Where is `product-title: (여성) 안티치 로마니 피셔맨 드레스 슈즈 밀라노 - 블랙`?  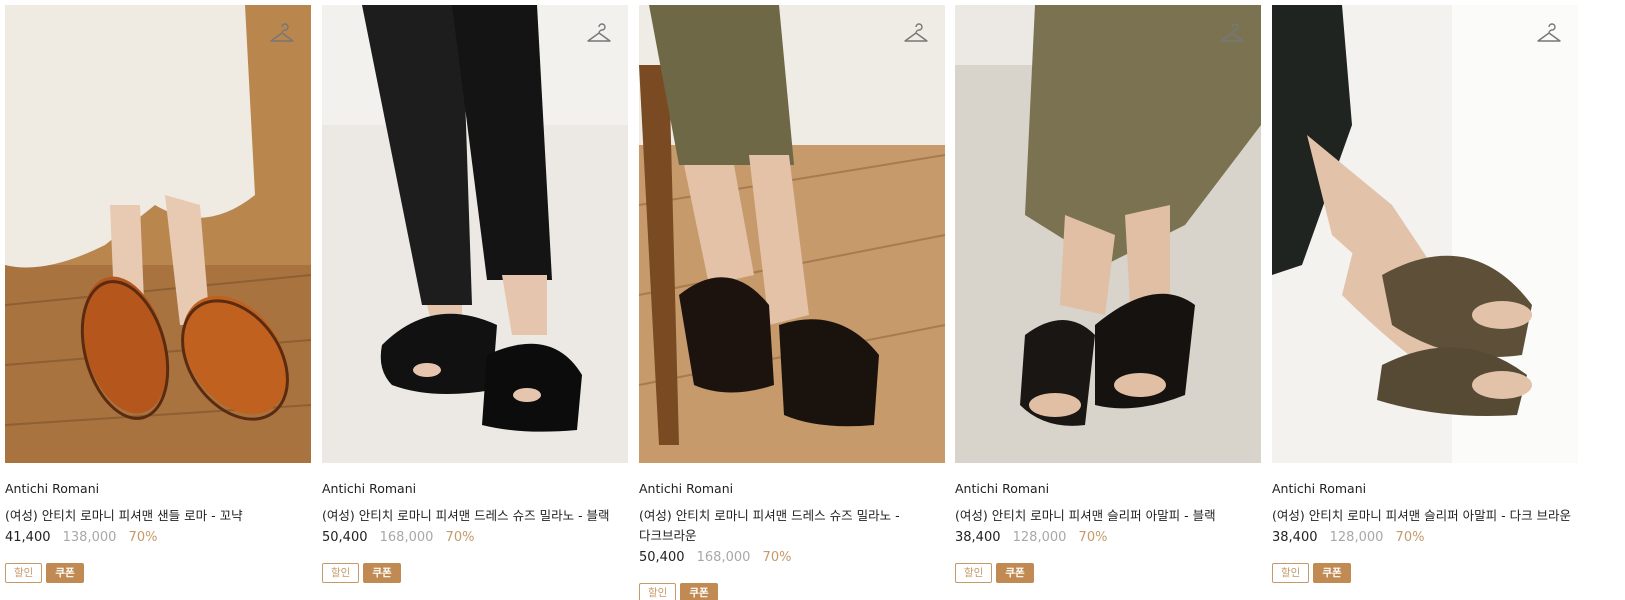
product-title: (여성) 안티치 로마니 피셔맨 드레스 슈즈 밀라노 - 블랙 is located at coordinates (475, 516).